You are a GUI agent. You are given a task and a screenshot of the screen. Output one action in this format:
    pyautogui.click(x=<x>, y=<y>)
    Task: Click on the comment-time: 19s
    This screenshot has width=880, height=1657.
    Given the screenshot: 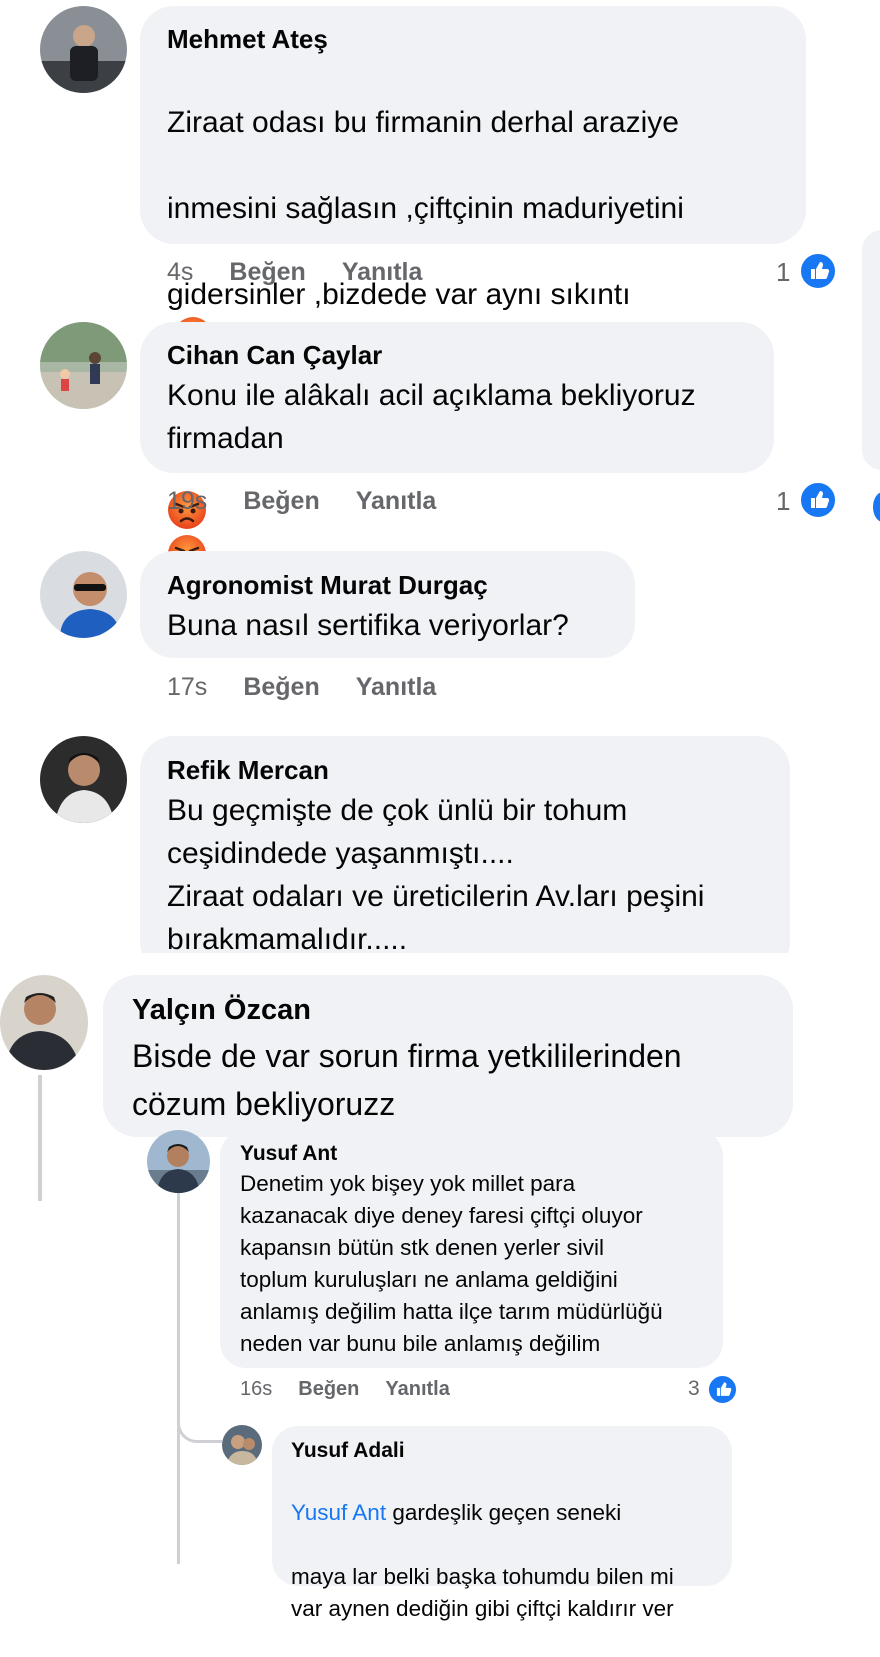 What is the action you would take?
    pyautogui.click(x=187, y=501)
    